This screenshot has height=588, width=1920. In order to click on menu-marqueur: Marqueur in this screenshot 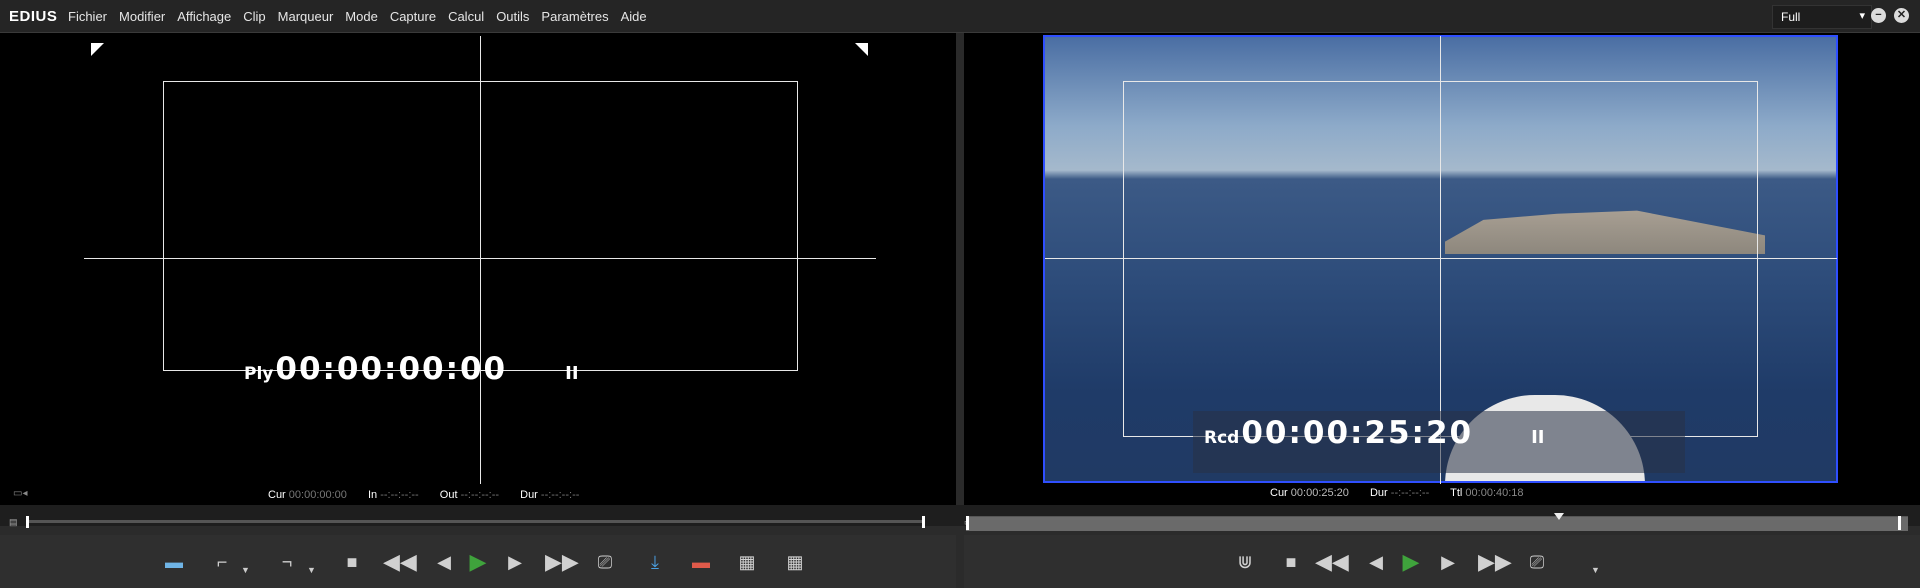, I will do `click(306, 16)`.